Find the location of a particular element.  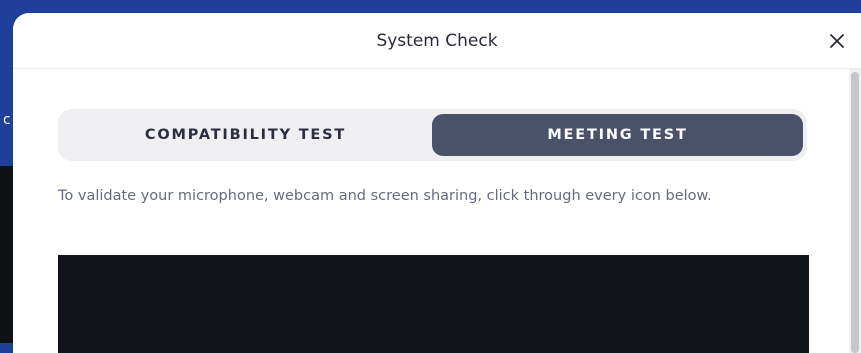

close-button is located at coordinates (837, 41).